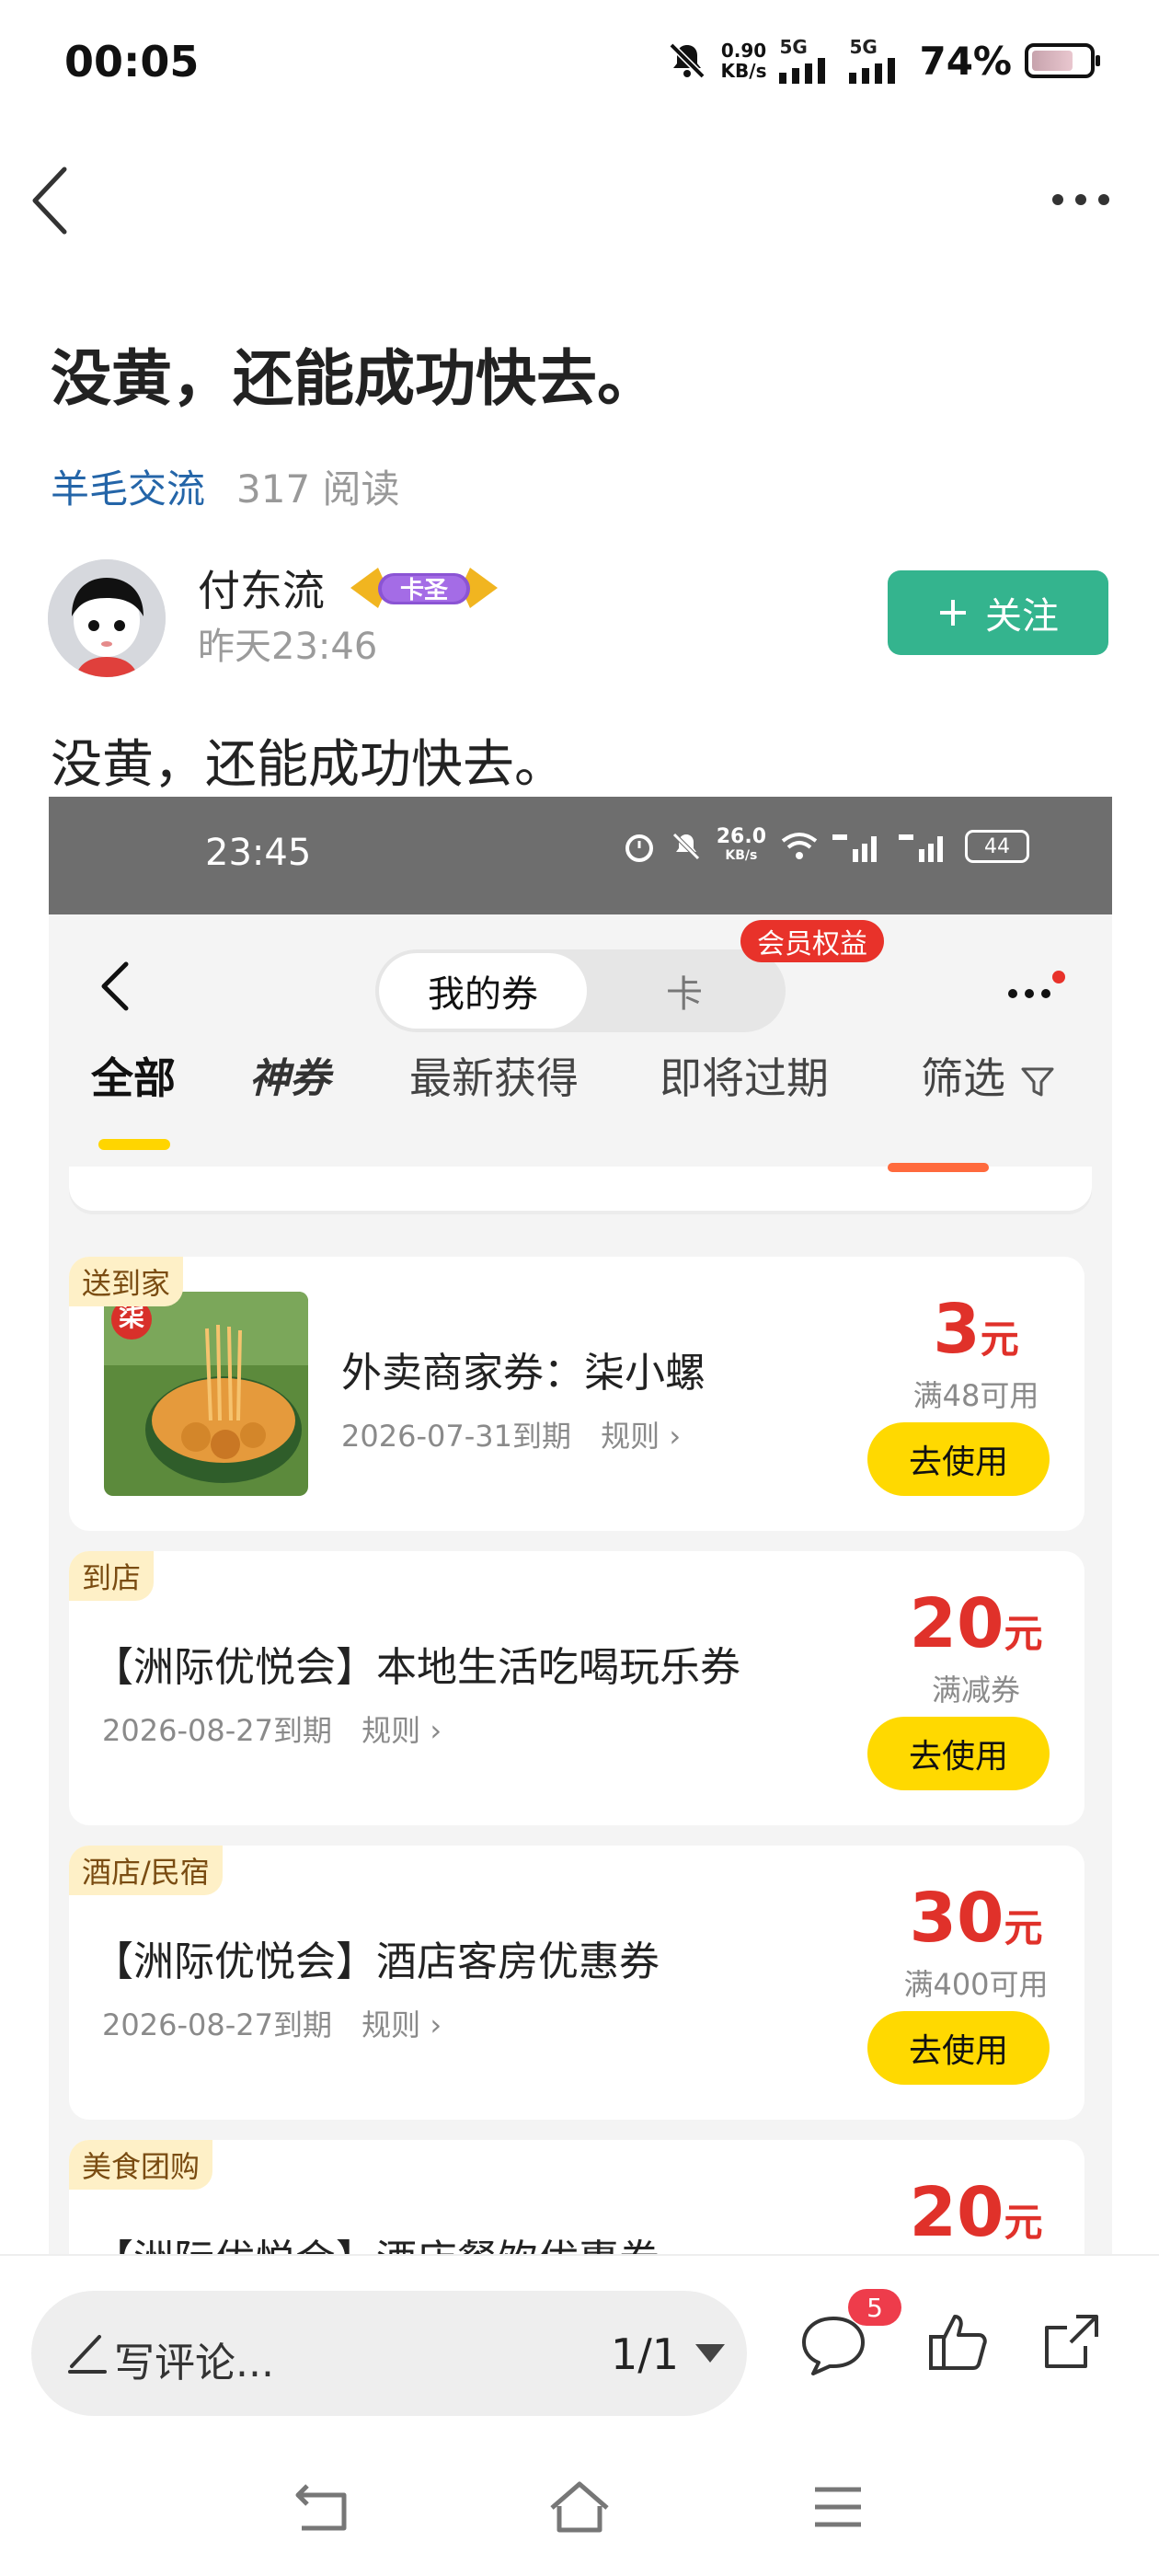 This screenshot has height=2576, width=1159. What do you see at coordinates (376, 2240) in the screenshot?
I see `coupon-name: 【洲际优悦会】酒店餐饮优惠券` at bounding box center [376, 2240].